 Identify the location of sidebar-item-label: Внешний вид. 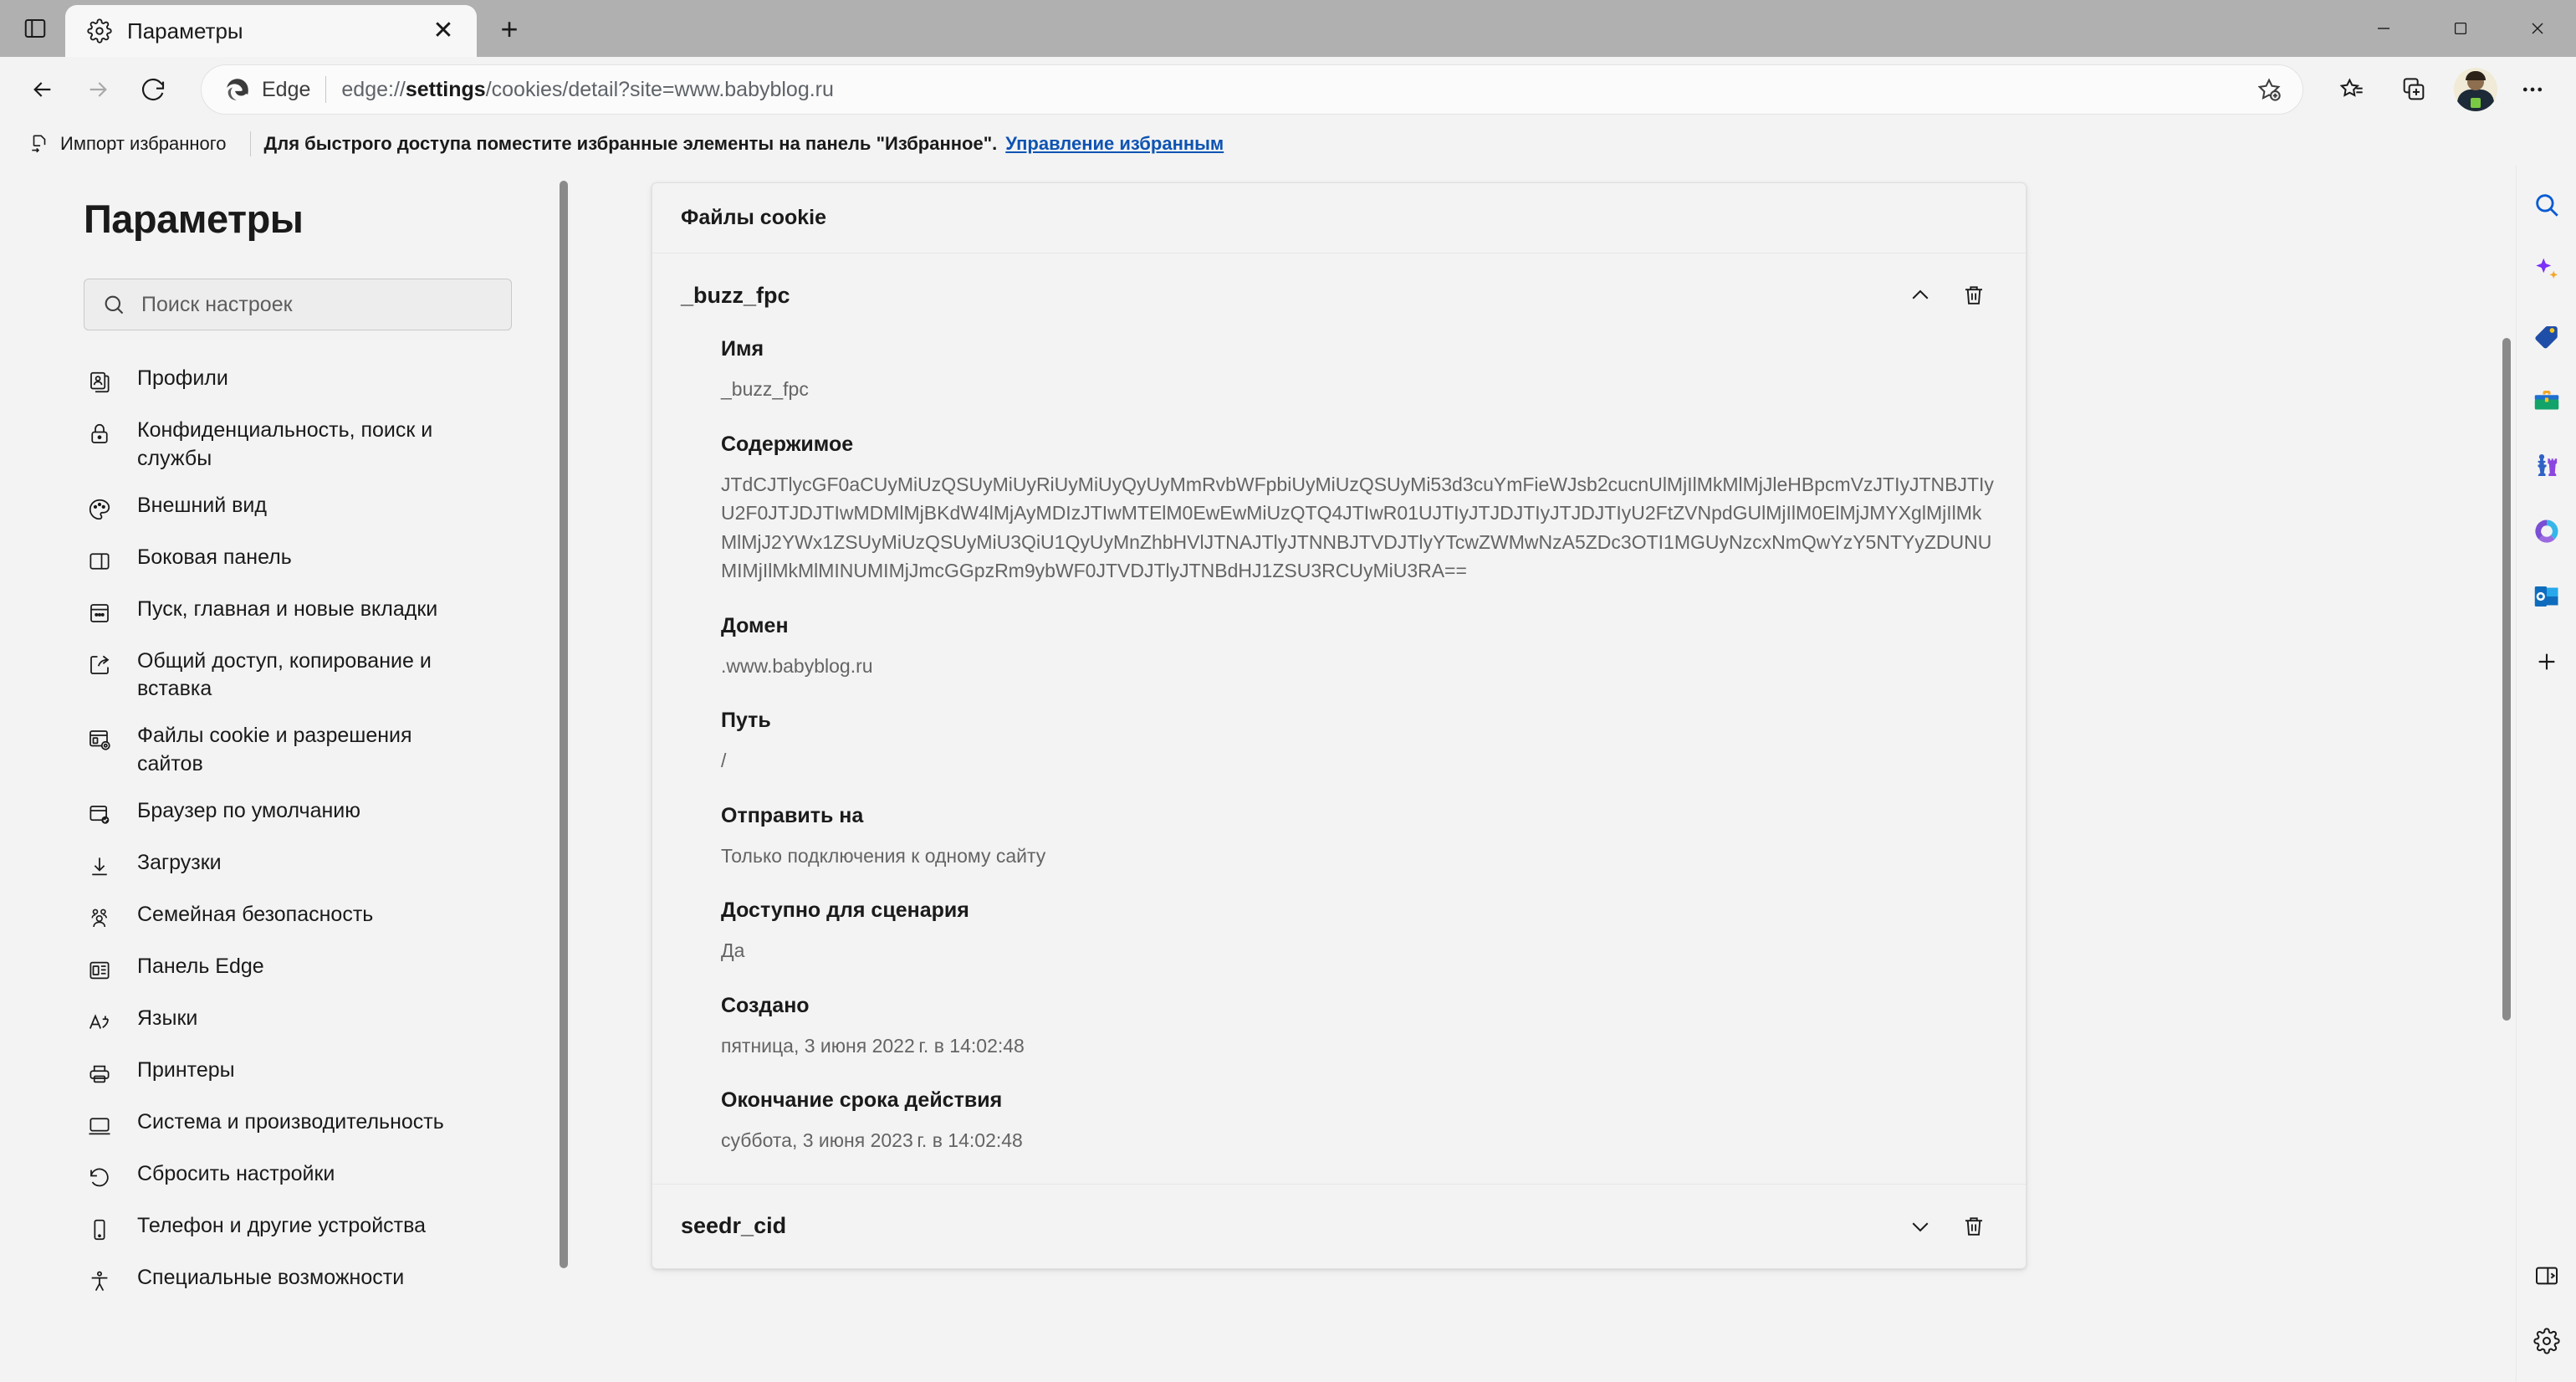
(202, 505).